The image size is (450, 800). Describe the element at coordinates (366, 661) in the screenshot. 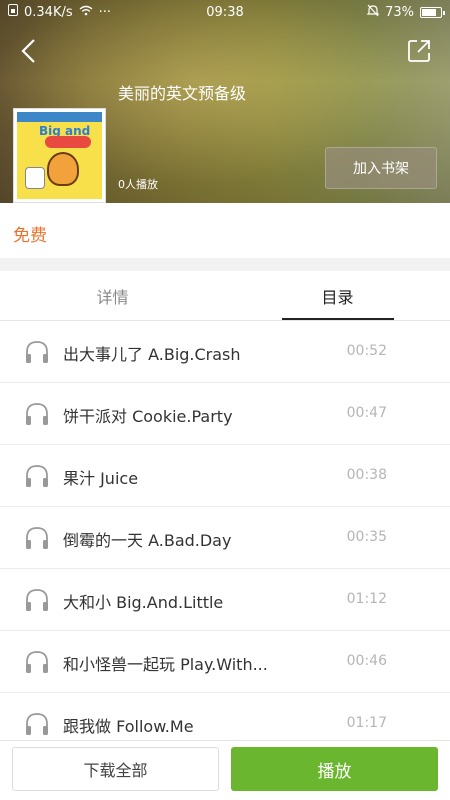

I see `track-duration: 00:46` at that location.